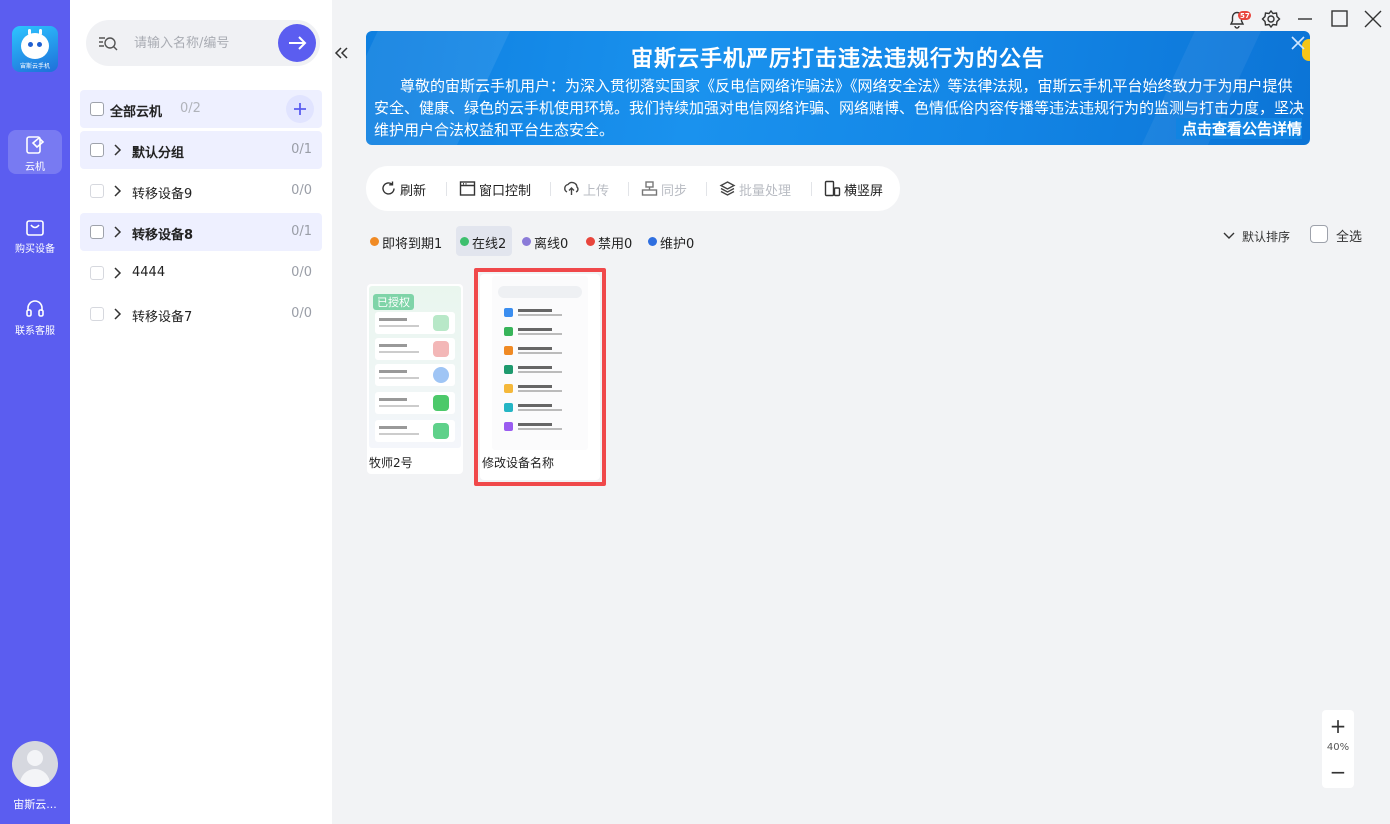 This screenshot has height=824, width=1390. I want to click on collapse-panel-icon, so click(341, 53).